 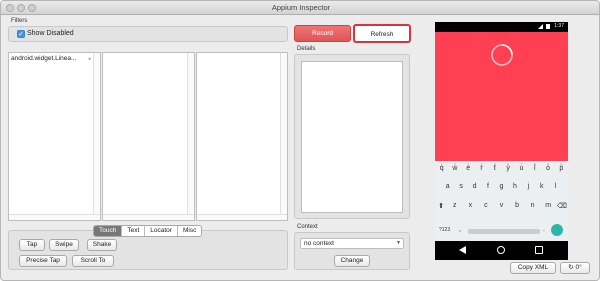 What do you see at coordinates (322, 33) in the screenshot?
I see `record-button: Record` at bounding box center [322, 33].